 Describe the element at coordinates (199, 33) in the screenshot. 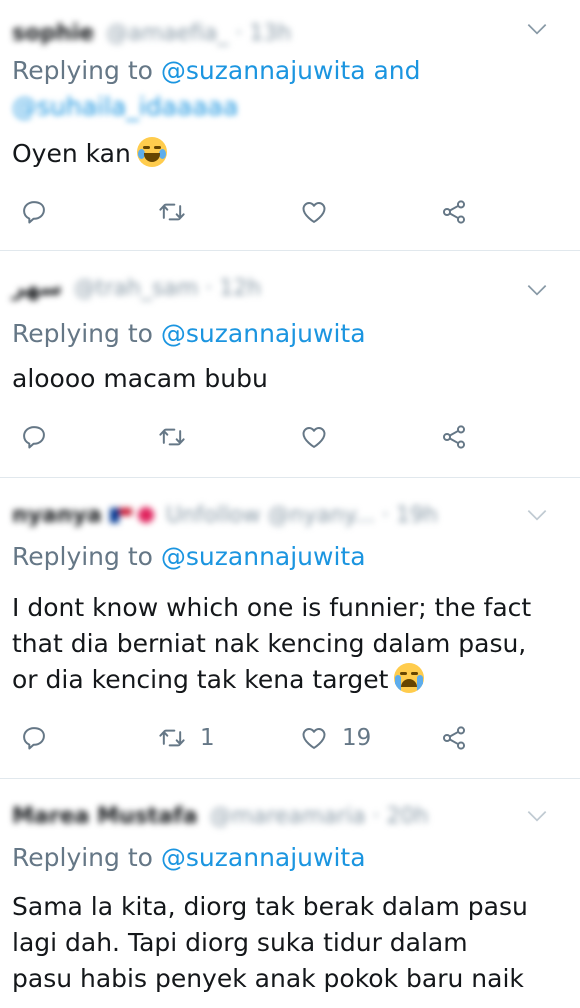

I see `author-handle: @amaefia_ · 13h` at that location.